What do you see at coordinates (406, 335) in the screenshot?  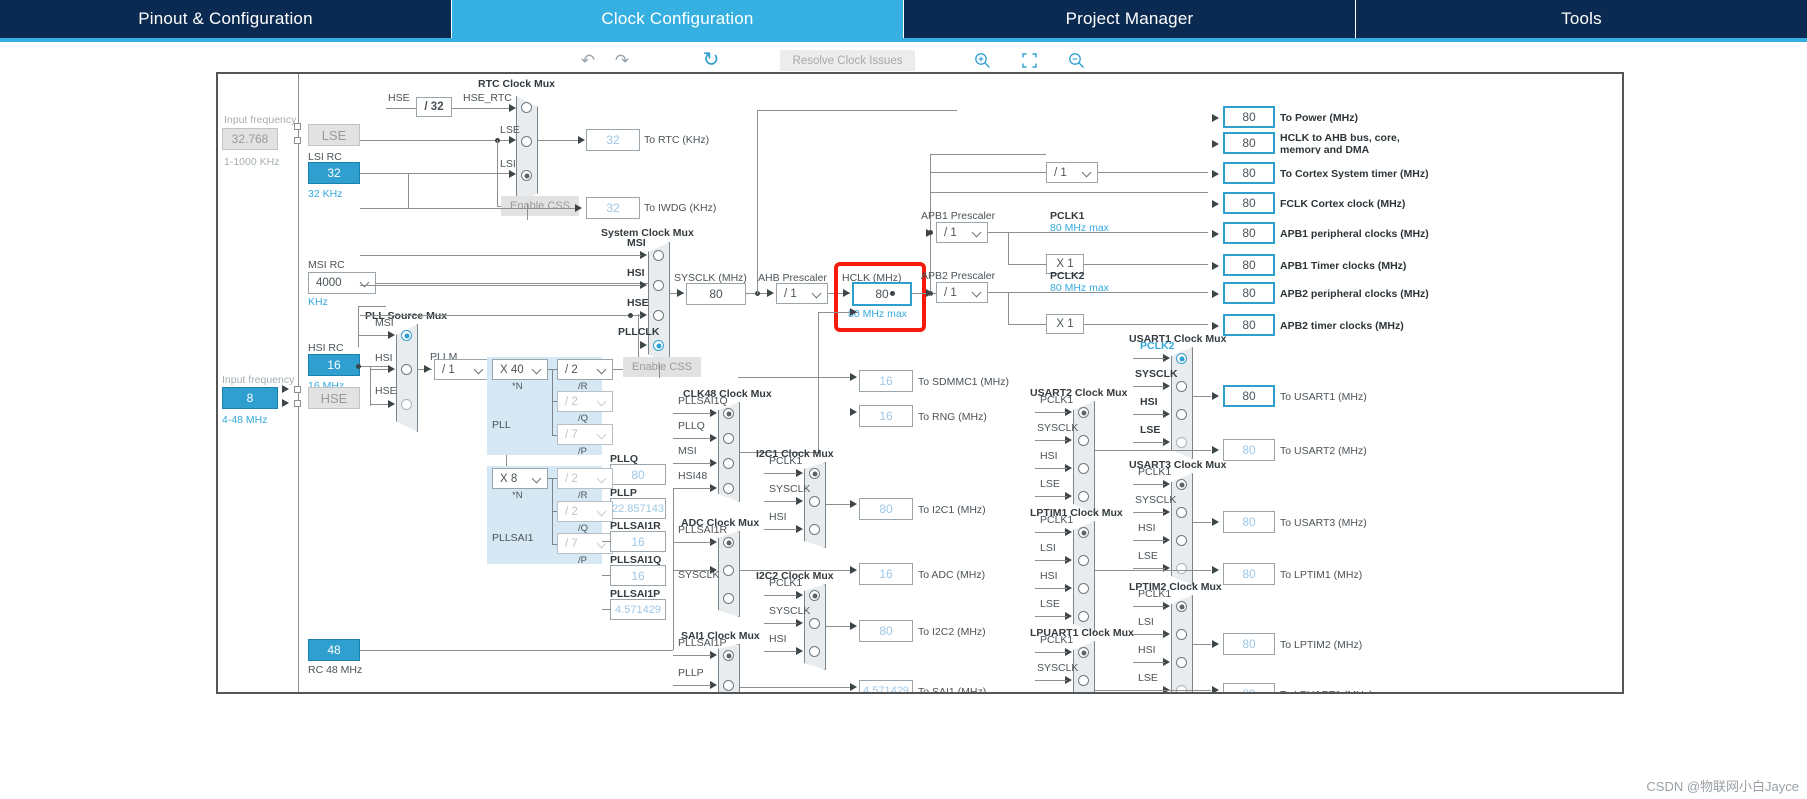 I see `pll-source-option-msi` at bounding box center [406, 335].